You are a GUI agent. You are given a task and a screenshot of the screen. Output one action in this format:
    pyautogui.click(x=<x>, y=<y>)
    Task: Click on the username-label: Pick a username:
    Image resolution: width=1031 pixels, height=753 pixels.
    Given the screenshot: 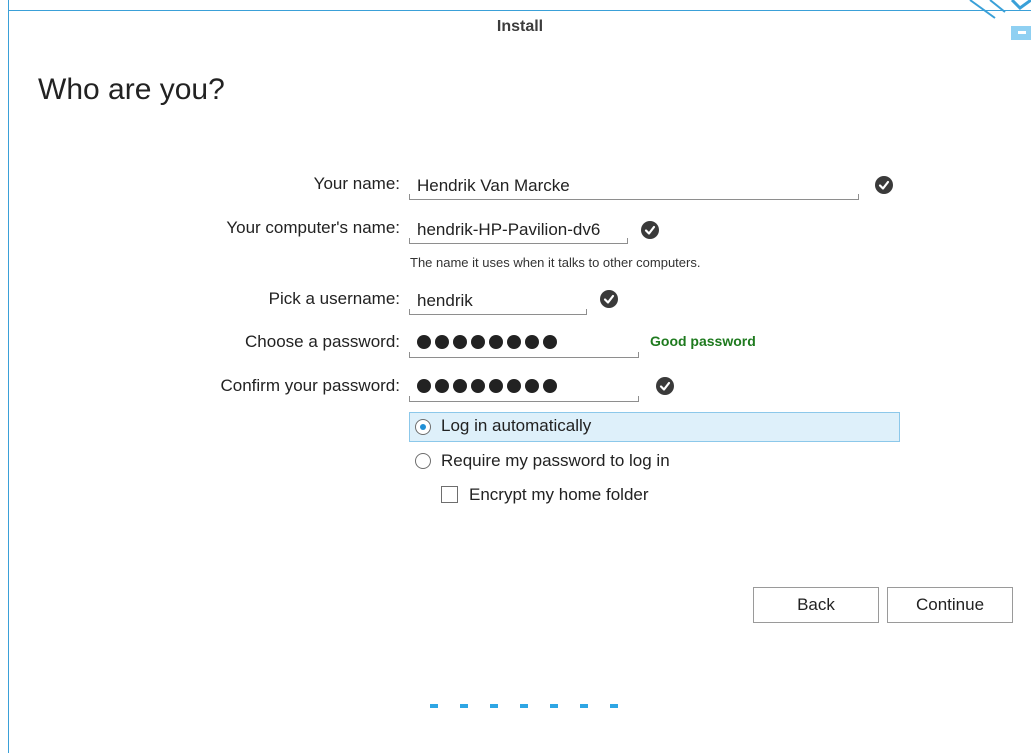 What is the action you would take?
    pyautogui.click(x=334, y=298)
    